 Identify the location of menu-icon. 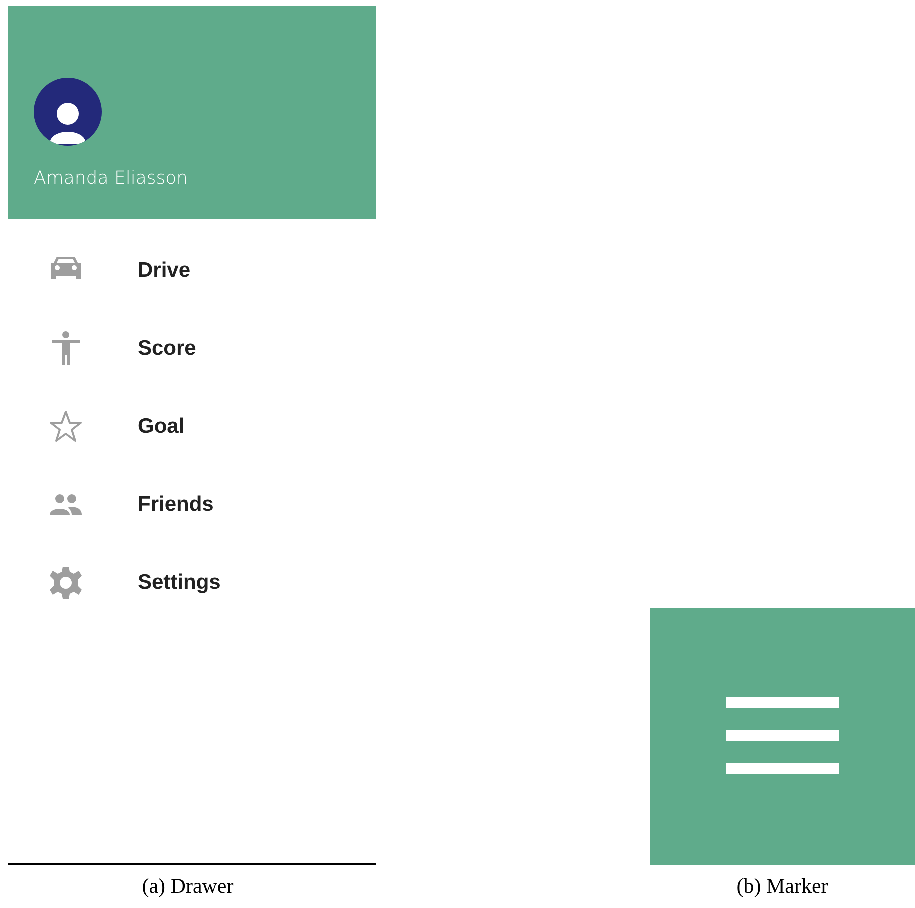
(782, 736).